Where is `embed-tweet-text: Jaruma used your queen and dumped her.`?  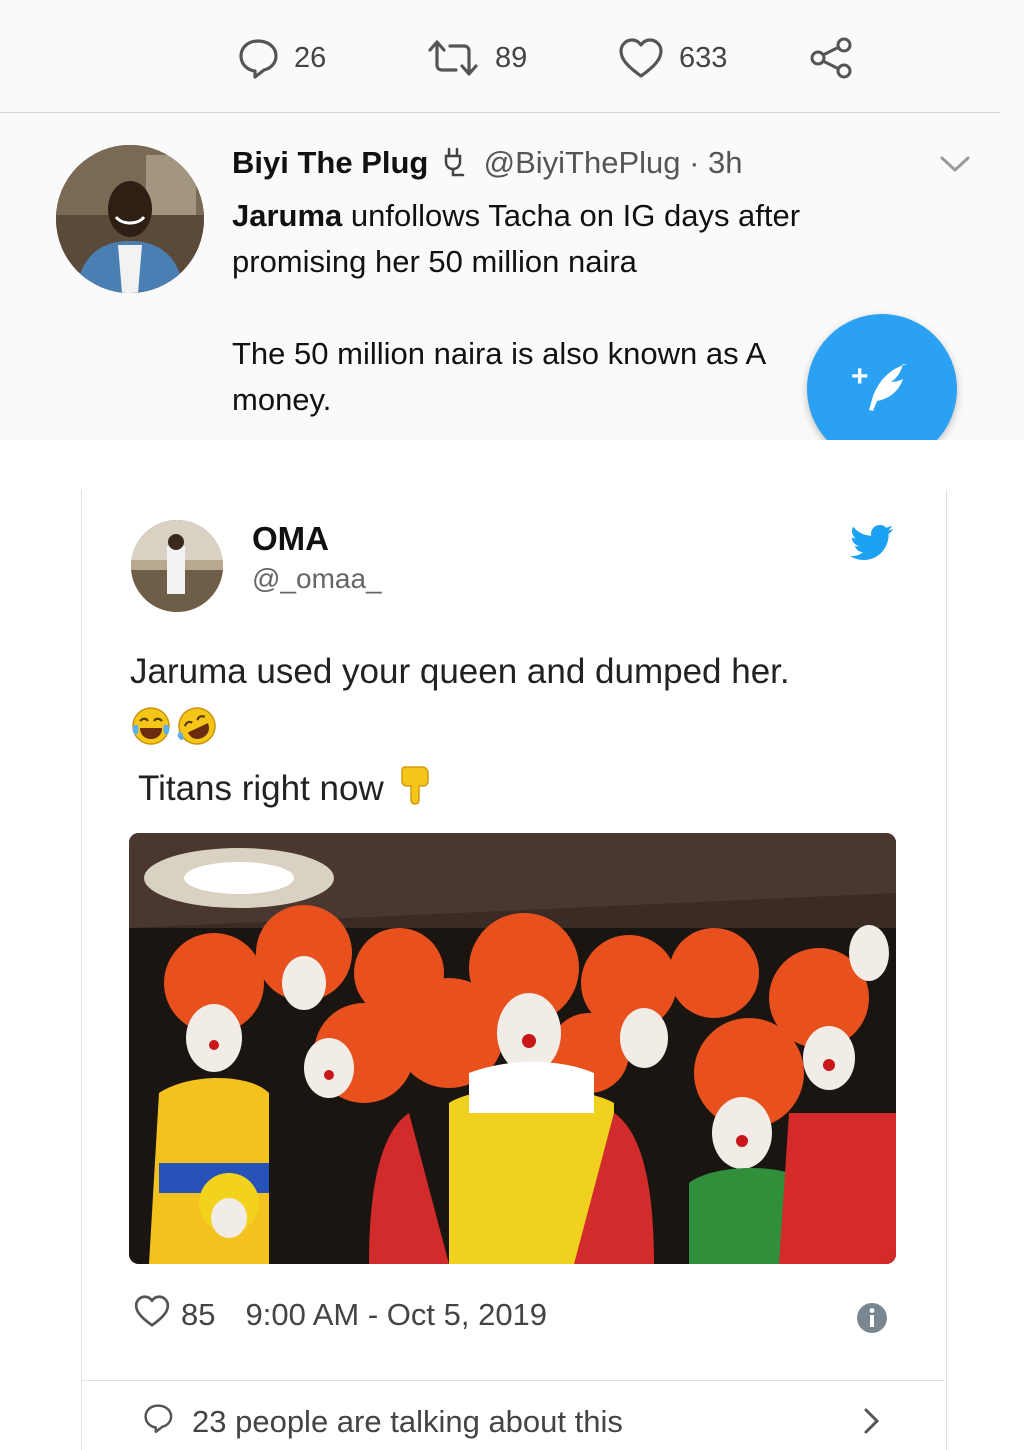
embed-tweet-text: Jaruma used your queen and dumped her. is located at coordinates (460, 671).